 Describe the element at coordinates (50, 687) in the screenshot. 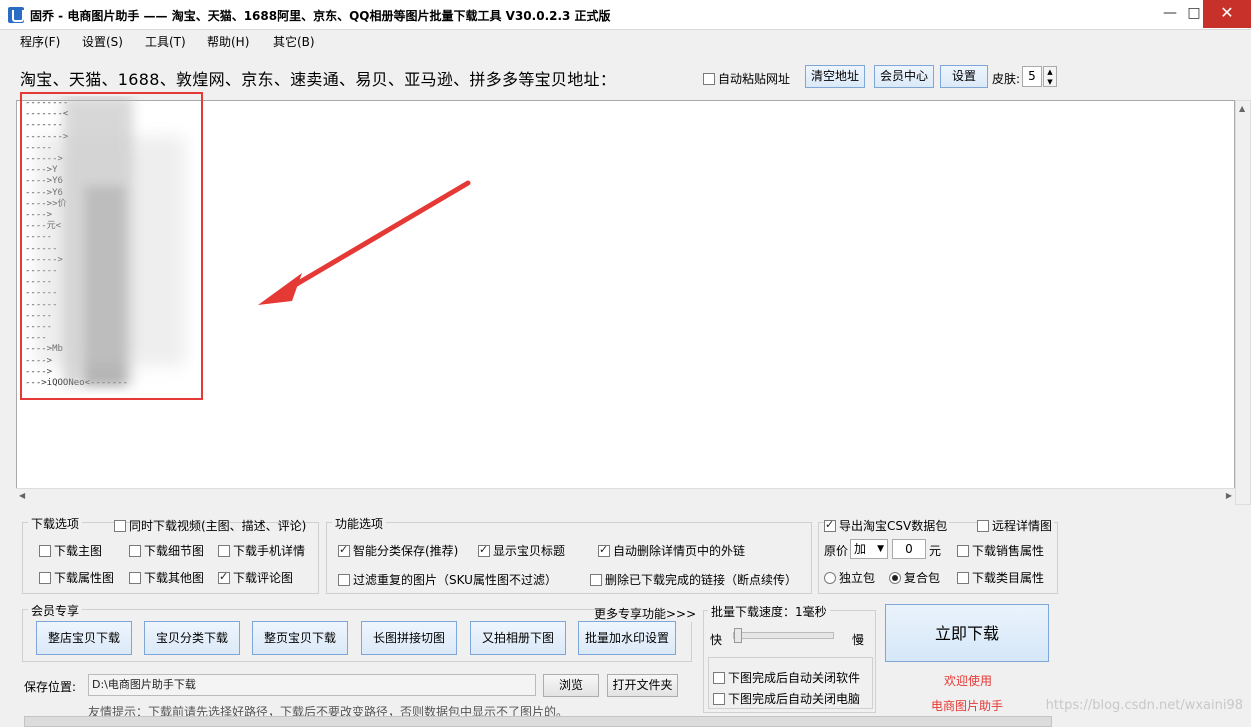

I see `save-location-label: 保存位置:` at that location.